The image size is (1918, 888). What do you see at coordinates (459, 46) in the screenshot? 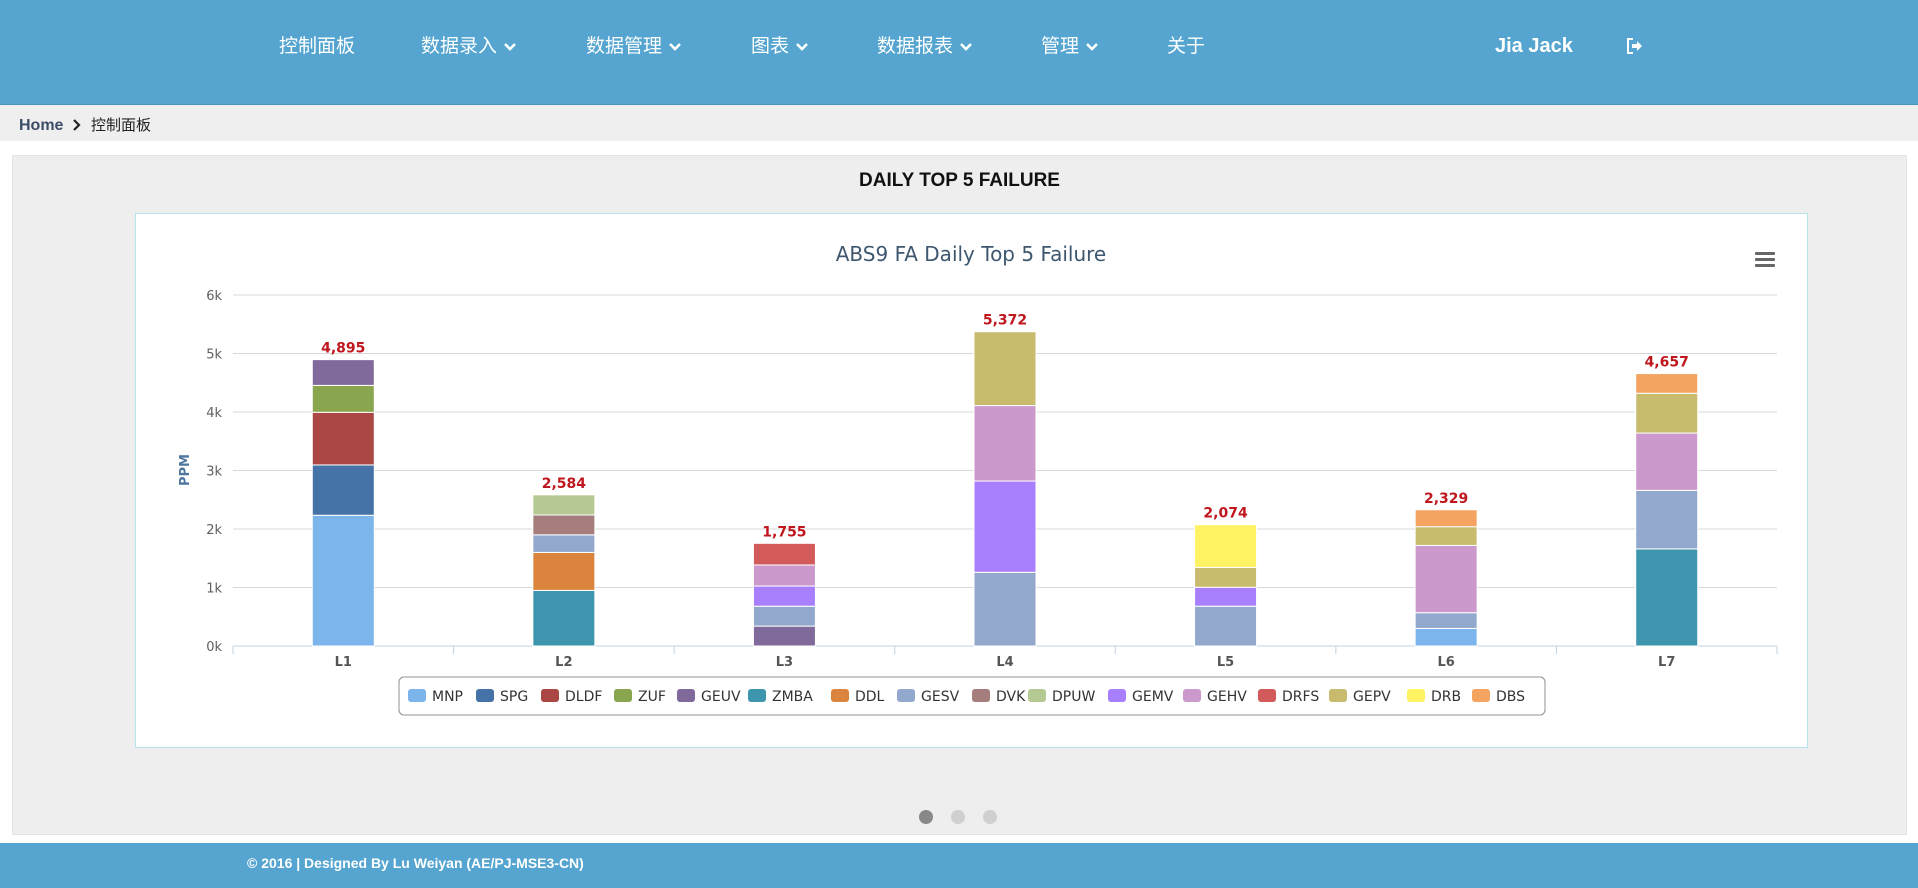
I see `nav-item-label: 数据录入` at bounding box center [459, 46].